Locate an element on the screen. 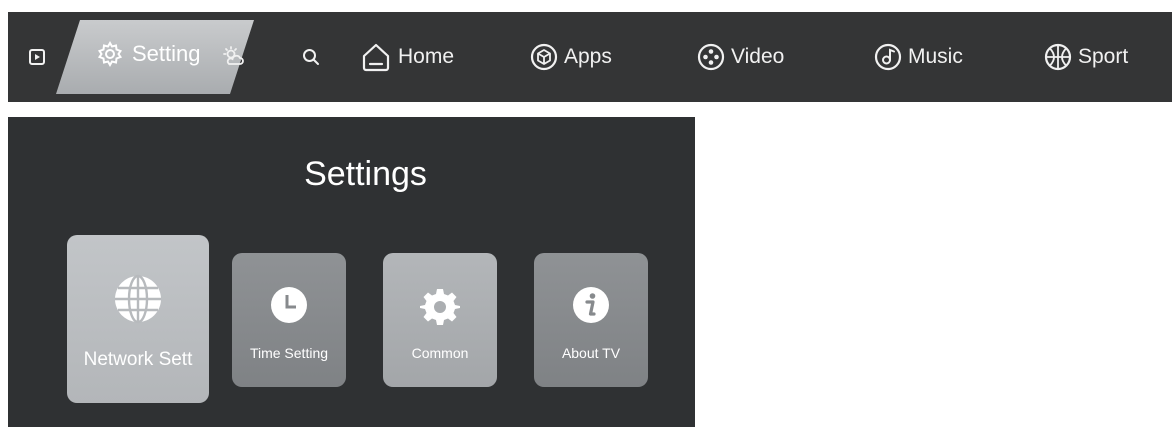 This screenshot has height=427, width=1174. tab-setting: Setting is located at coordinates (148, 54).